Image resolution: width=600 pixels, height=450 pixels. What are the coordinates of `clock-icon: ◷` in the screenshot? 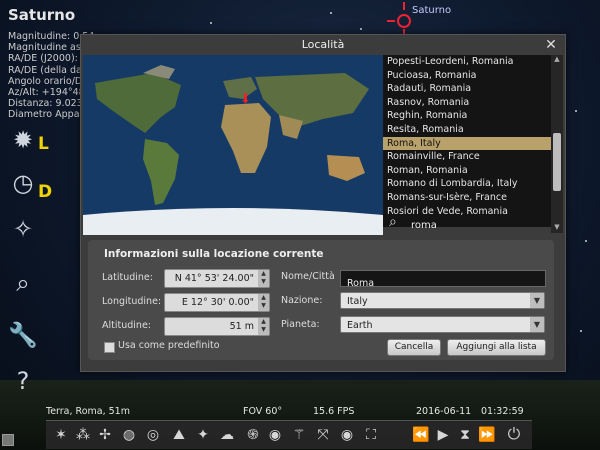 It's located at (23, 183).